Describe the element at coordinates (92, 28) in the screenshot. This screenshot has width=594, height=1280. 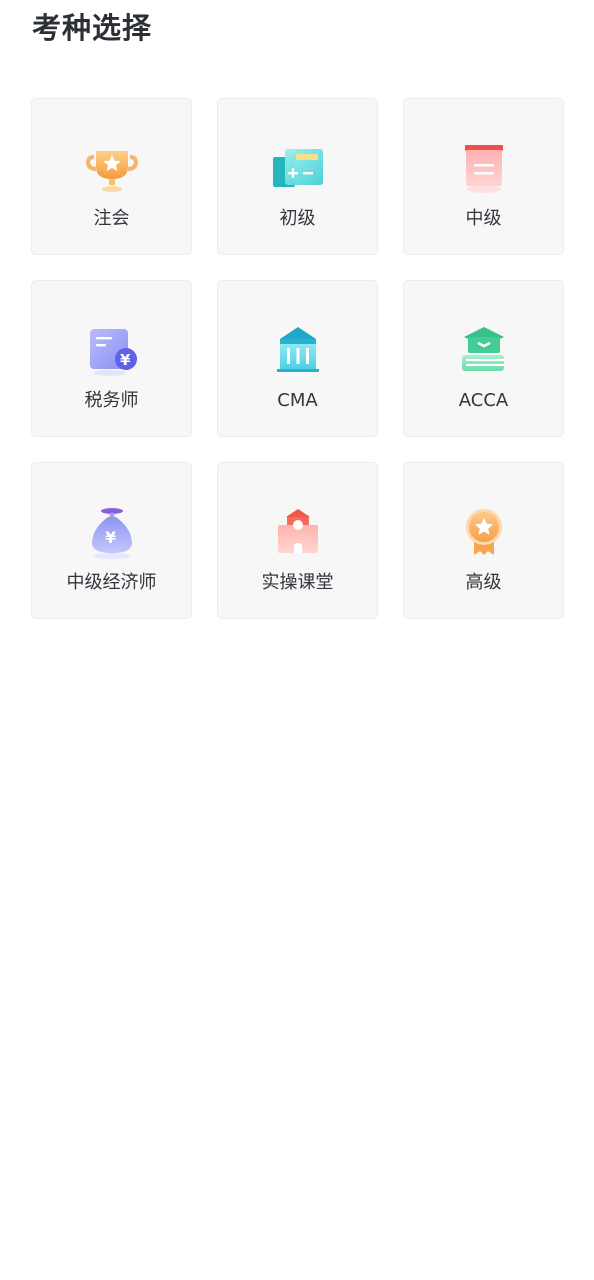
I see `page-title: 考种选择` at that location.